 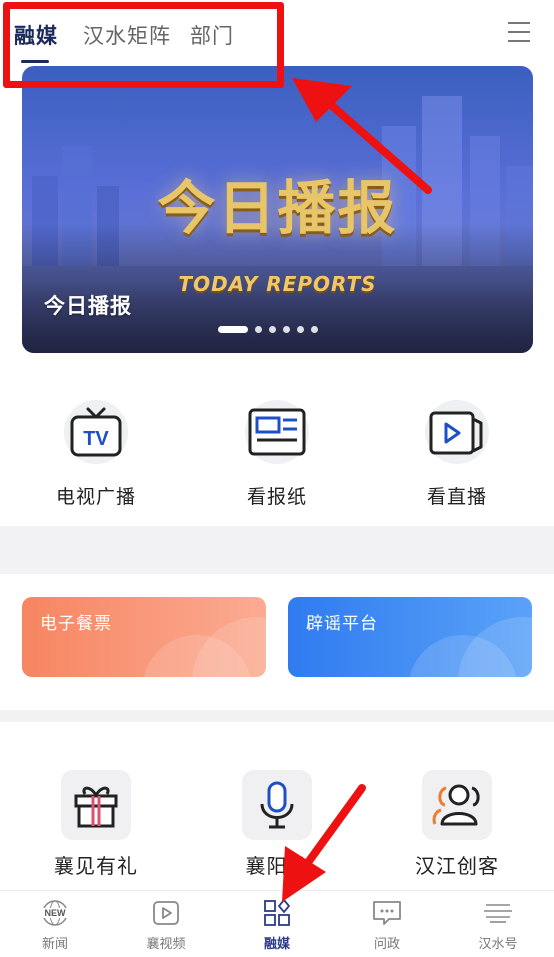 I want to click on microphone-icon, so click(x=277, y=805).